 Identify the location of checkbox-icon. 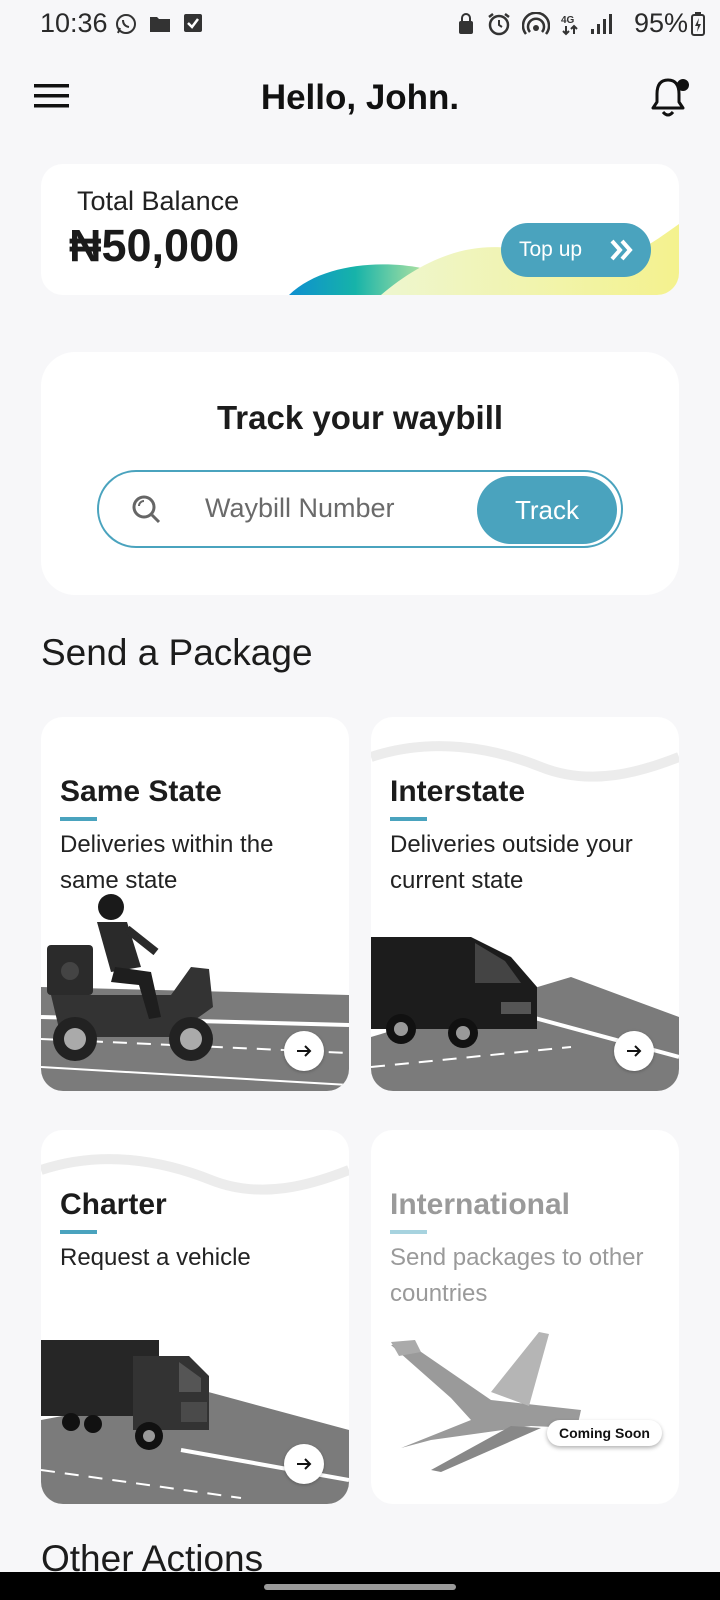
(193, 24).